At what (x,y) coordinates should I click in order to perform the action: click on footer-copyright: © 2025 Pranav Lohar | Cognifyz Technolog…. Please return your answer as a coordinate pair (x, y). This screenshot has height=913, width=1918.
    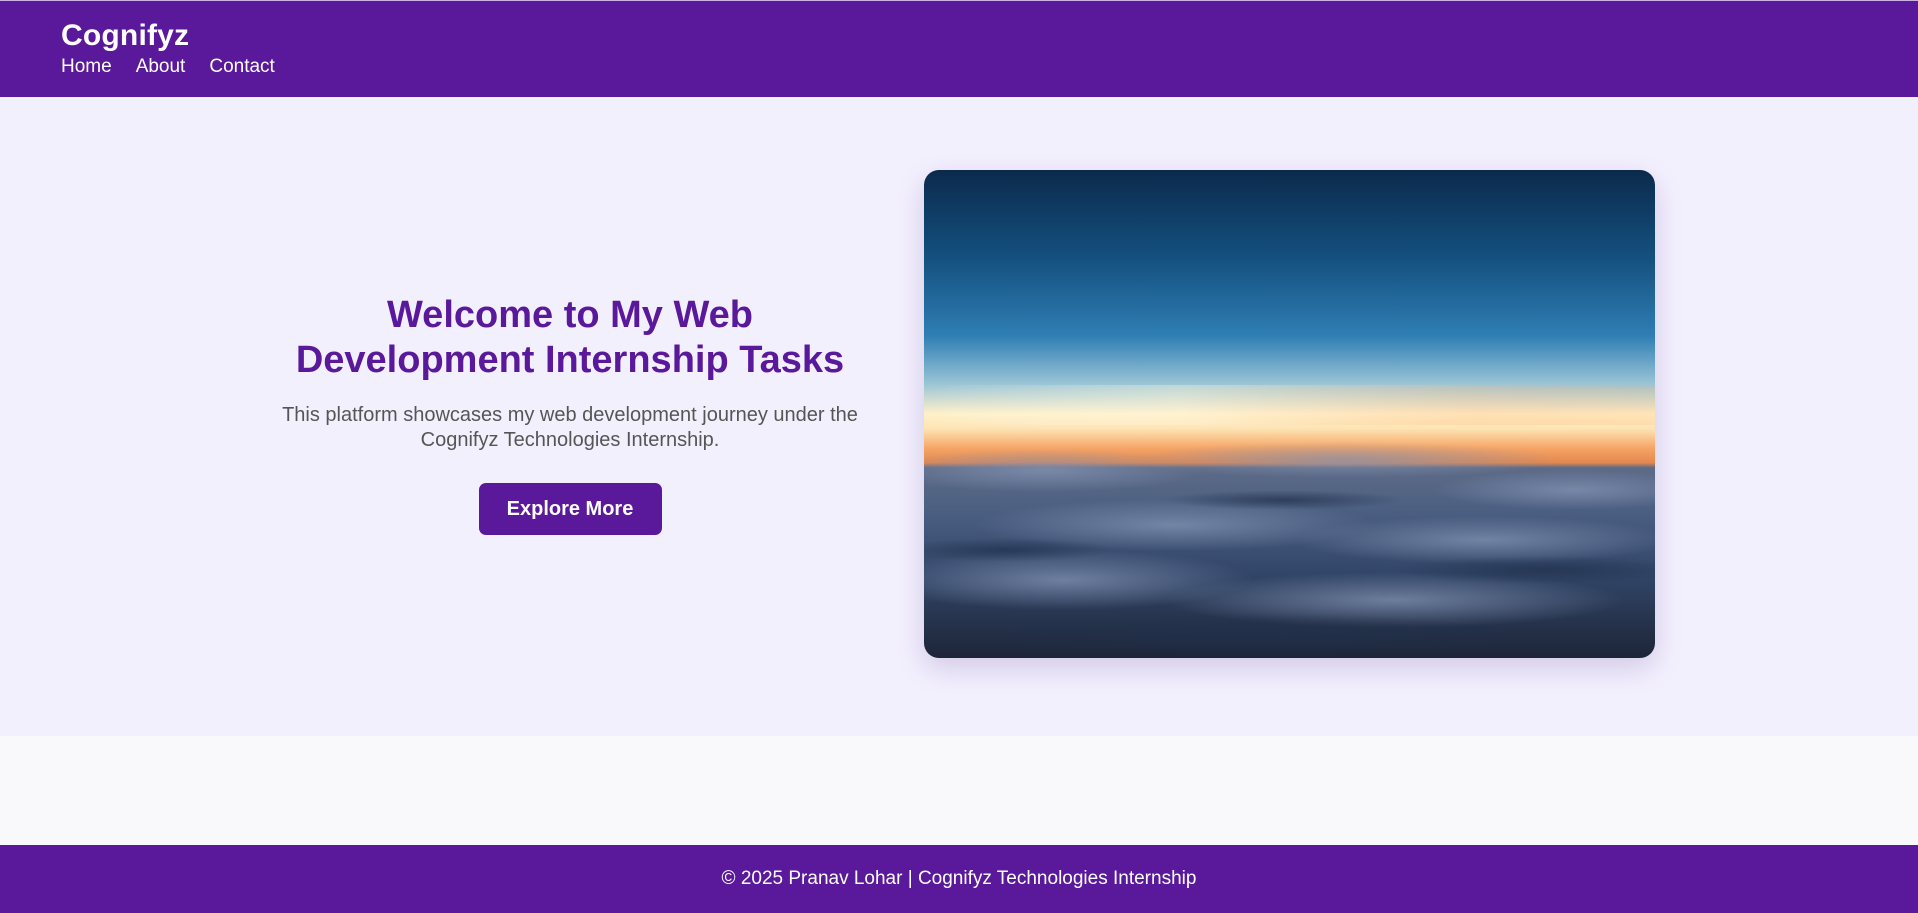
    Looking at the image, I should click on (959, 878).